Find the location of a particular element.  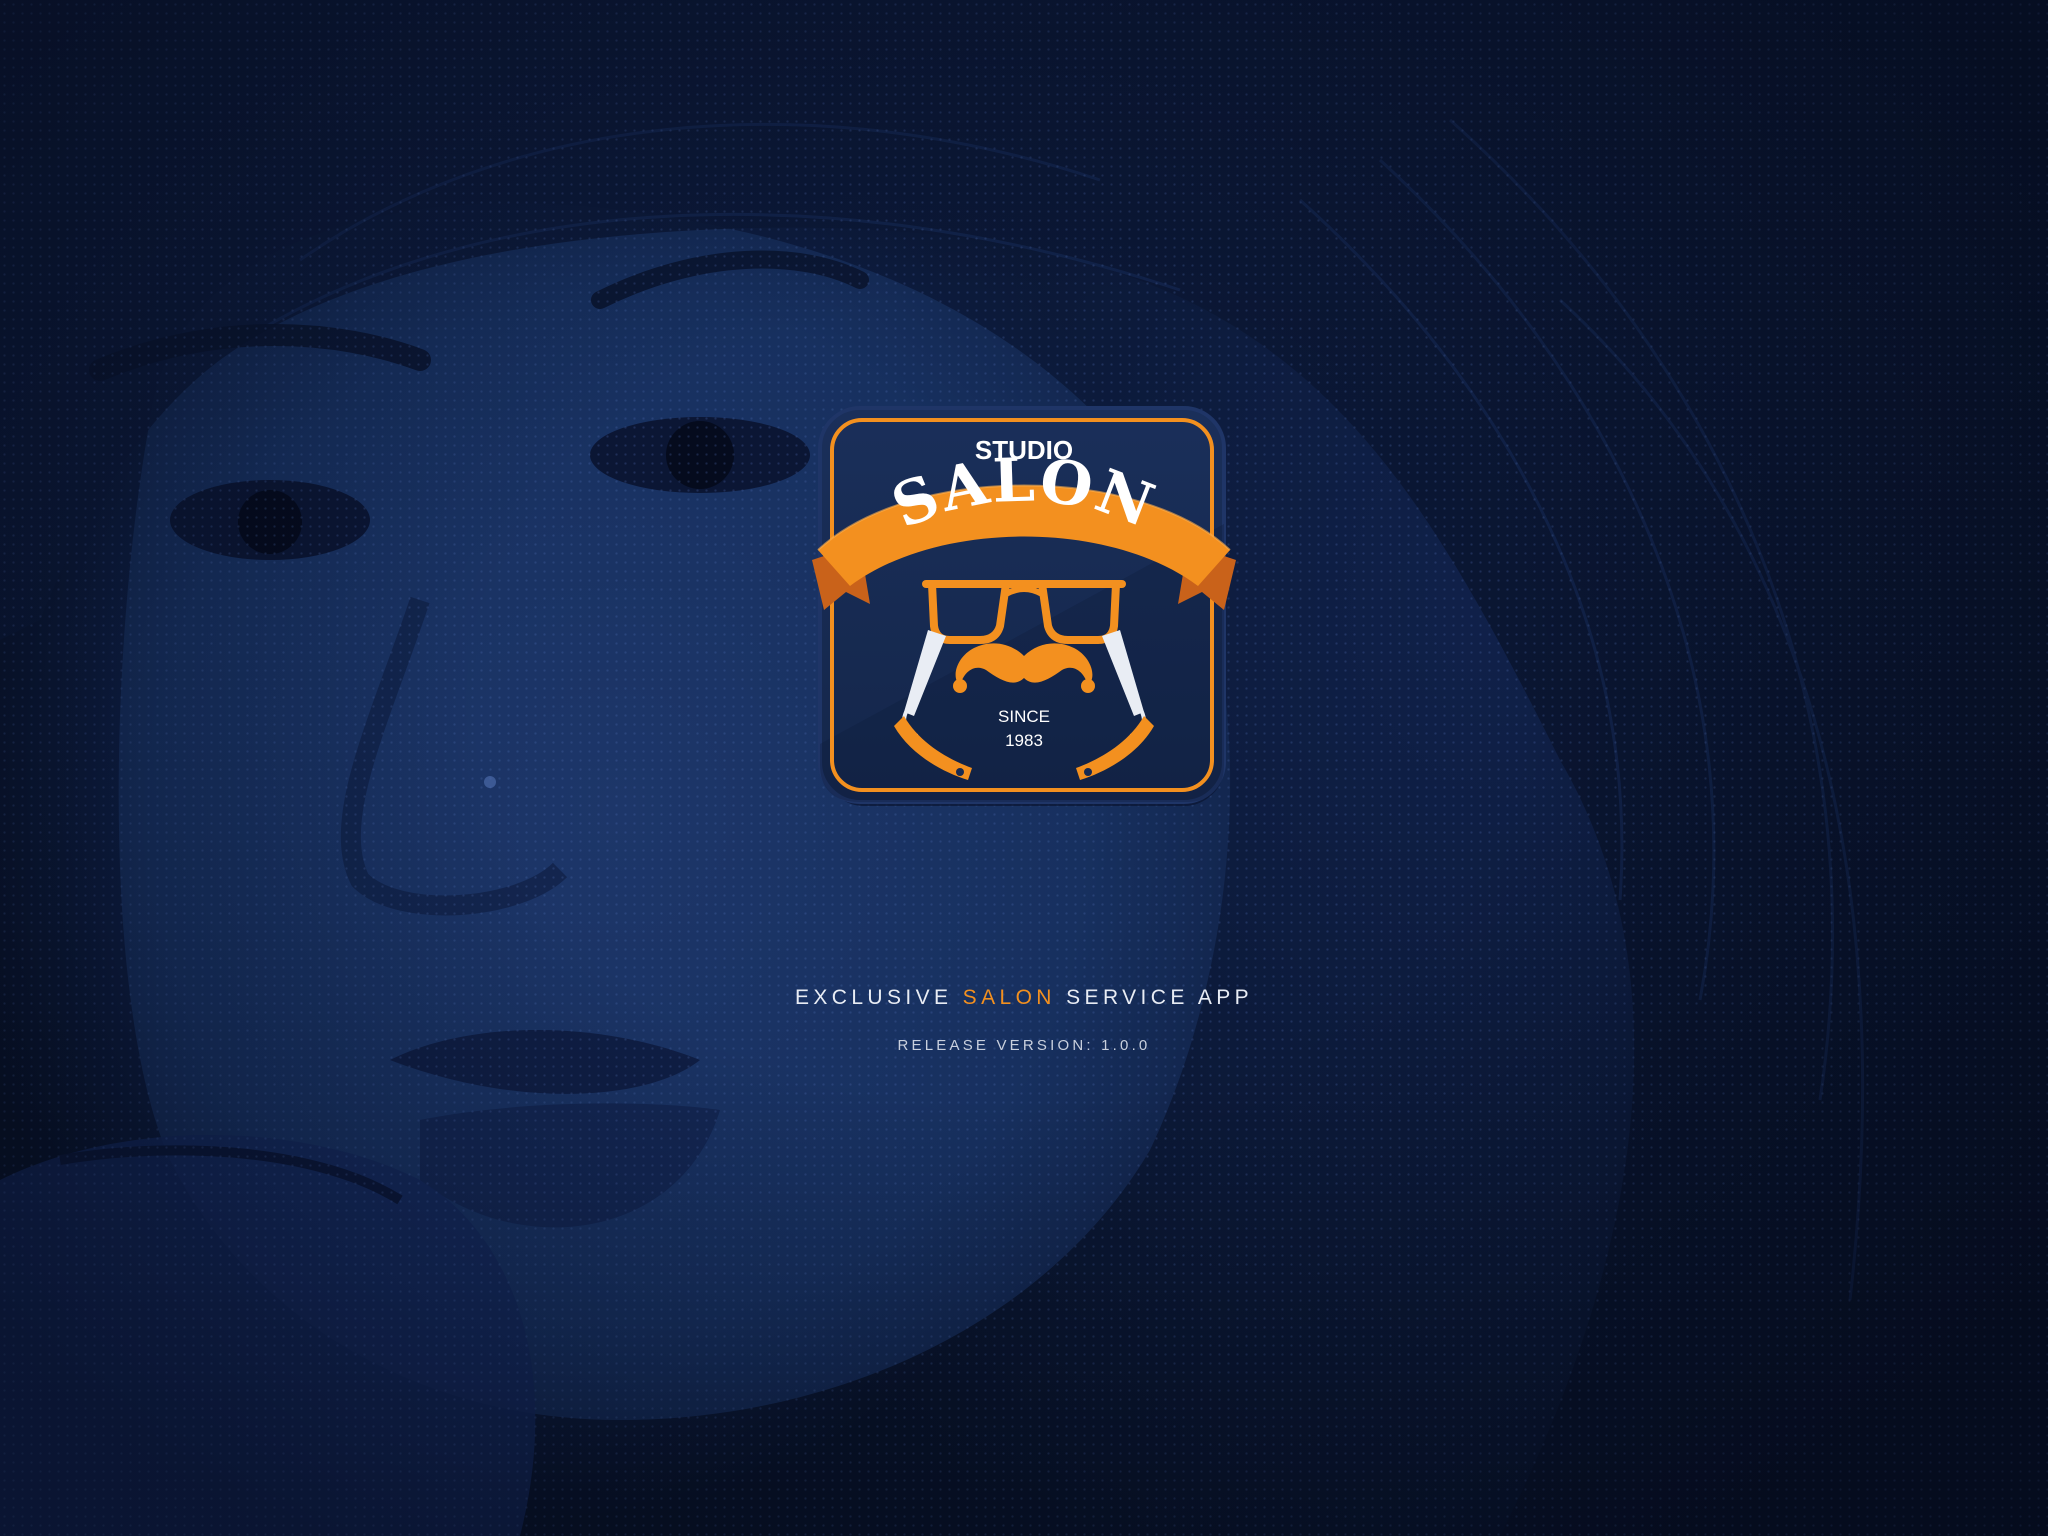

app-tagline: EXCLUSIVE SALON SERVICE APP is located at coordinates (1024, 998).